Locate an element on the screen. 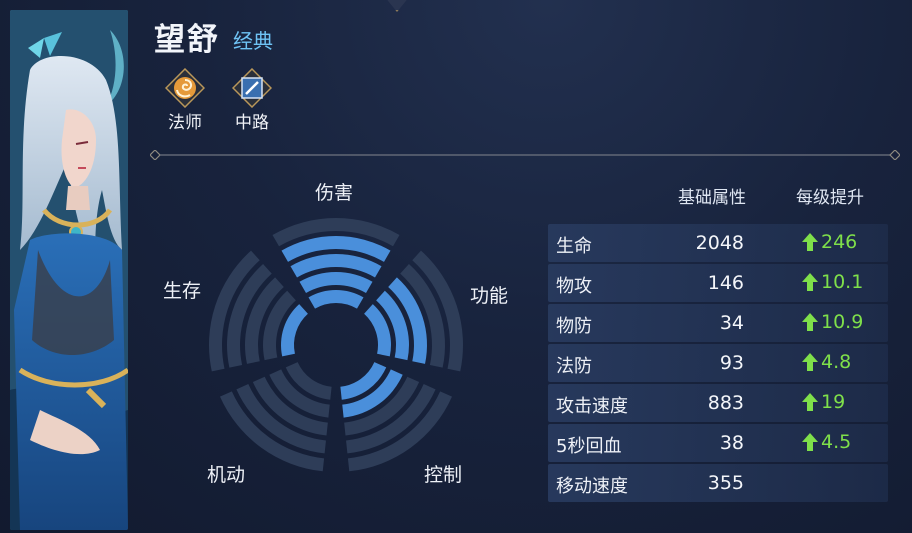  stat-name: 生命 is located at coordinates (574, 246).